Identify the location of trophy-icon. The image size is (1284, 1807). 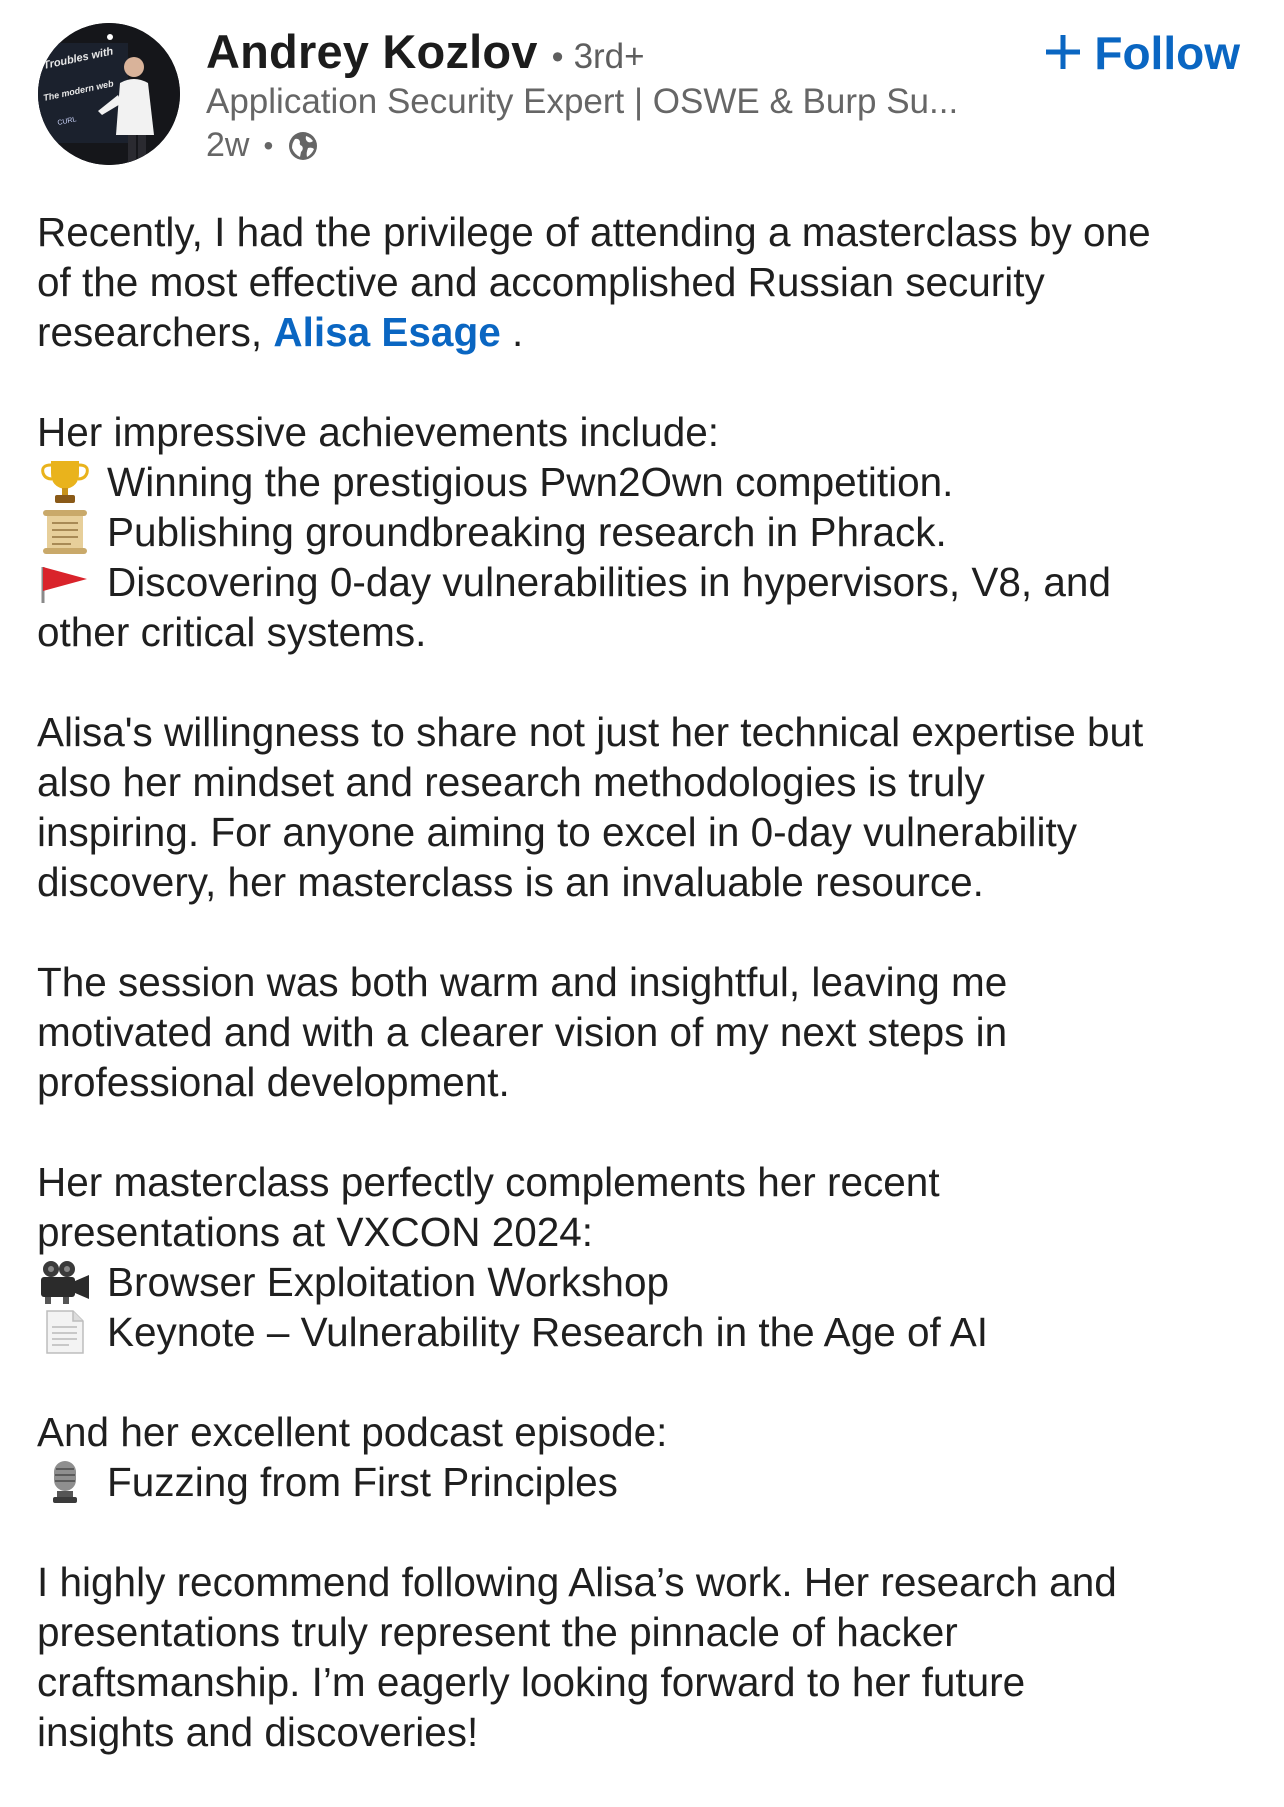
(65, 482).